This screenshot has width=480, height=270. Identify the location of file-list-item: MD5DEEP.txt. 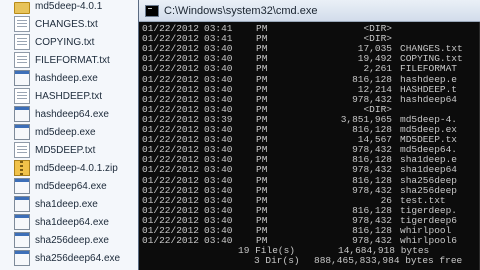
(69, 150).